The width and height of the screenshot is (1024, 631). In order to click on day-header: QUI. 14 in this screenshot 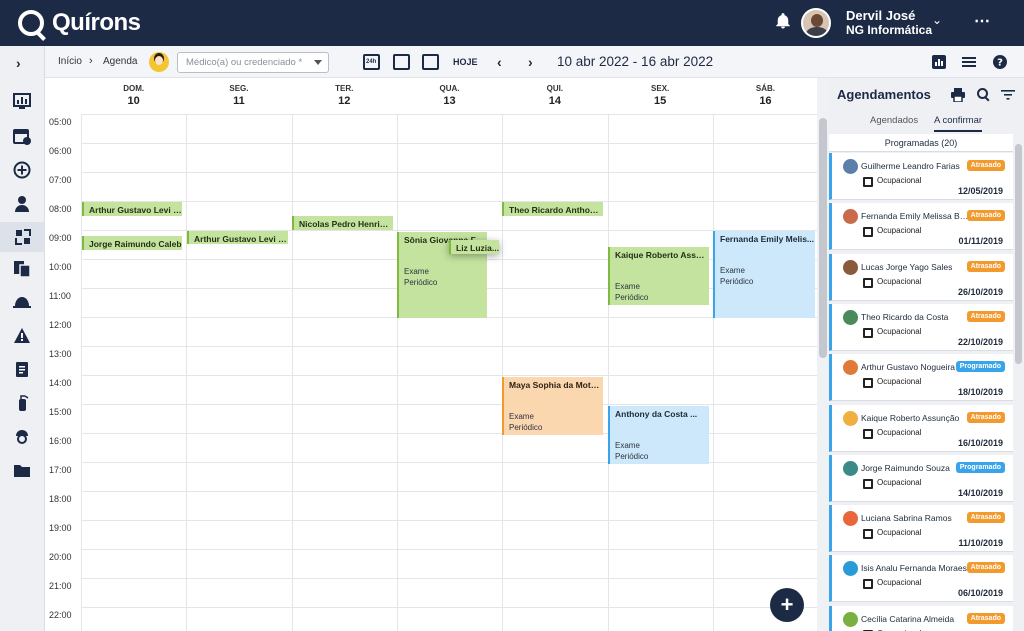, I will do `click(554, 96)`.